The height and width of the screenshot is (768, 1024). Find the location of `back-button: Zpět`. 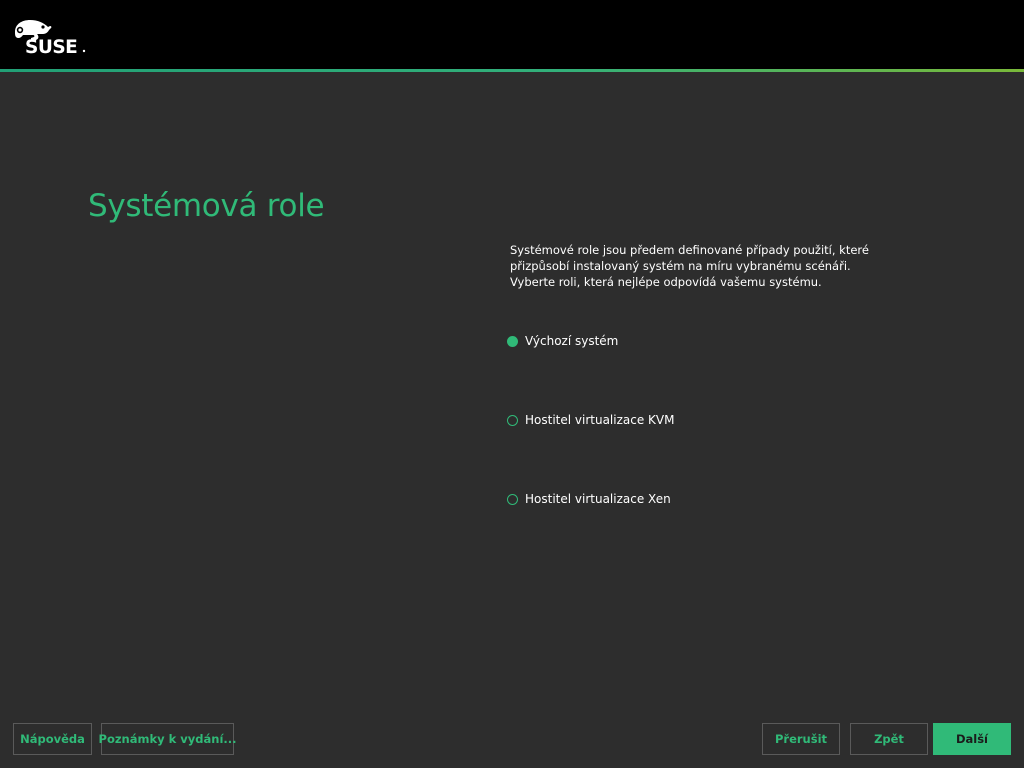

back-button: Zpět is located at coordinates (889, 739).